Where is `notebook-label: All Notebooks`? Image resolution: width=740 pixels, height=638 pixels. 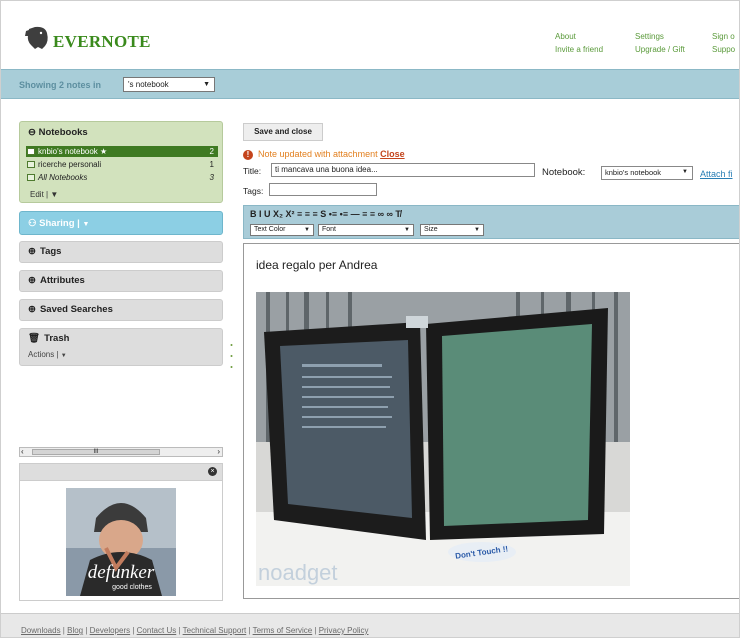 notebook-label: All Notebooks is located at coordinates (63, 177).